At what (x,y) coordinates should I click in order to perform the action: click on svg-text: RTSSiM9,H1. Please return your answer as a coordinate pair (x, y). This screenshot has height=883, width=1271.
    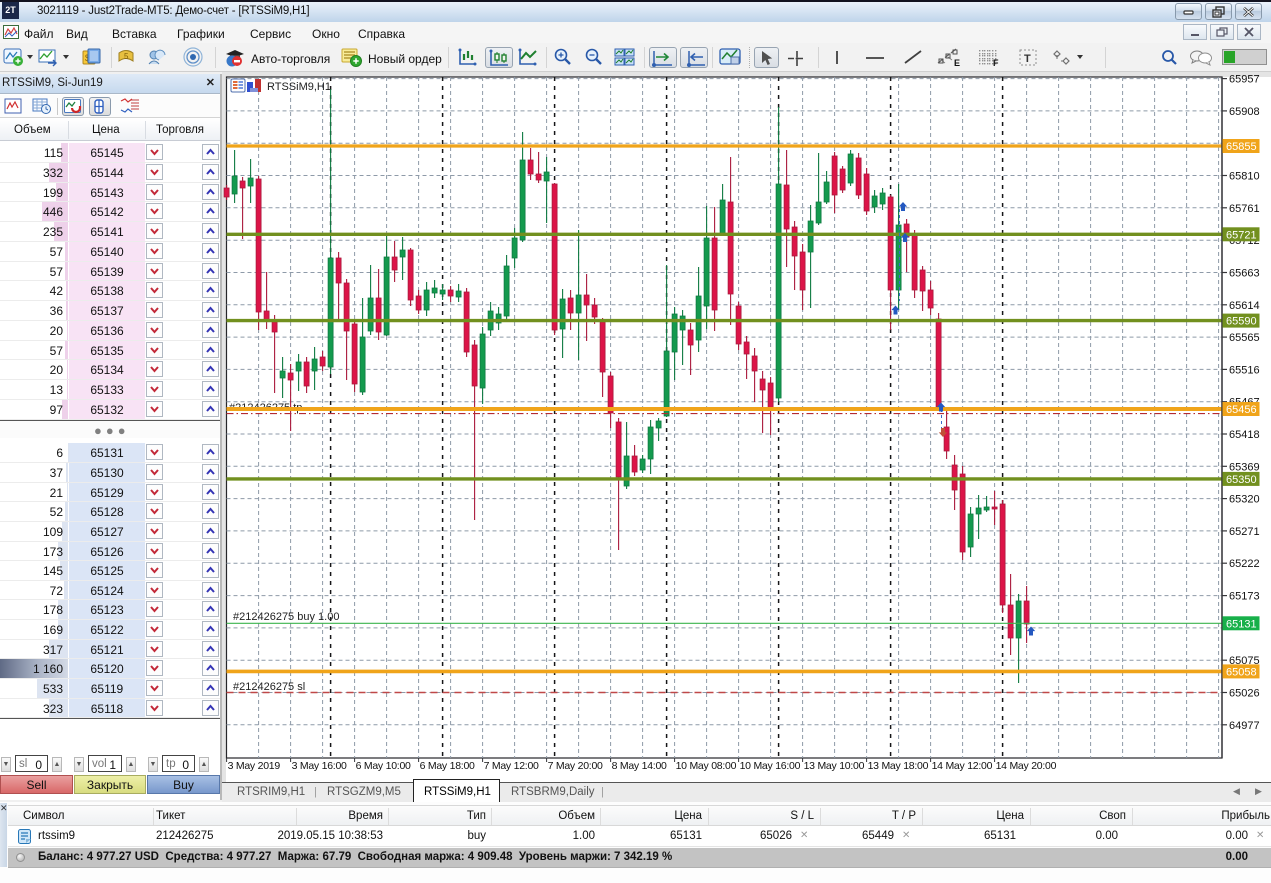
    Looking at the image, I should click on (299, 87).